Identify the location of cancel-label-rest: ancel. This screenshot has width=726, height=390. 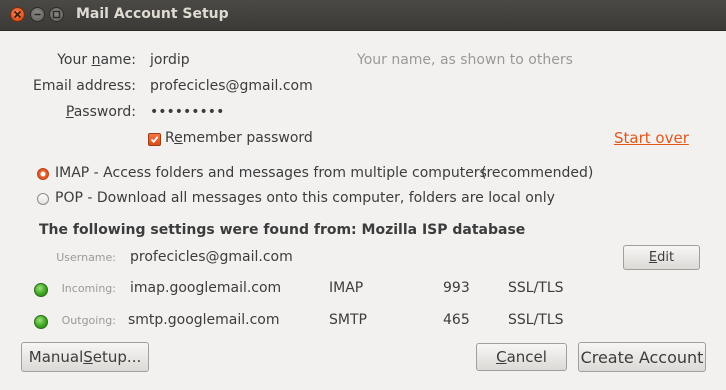
(526, 357).